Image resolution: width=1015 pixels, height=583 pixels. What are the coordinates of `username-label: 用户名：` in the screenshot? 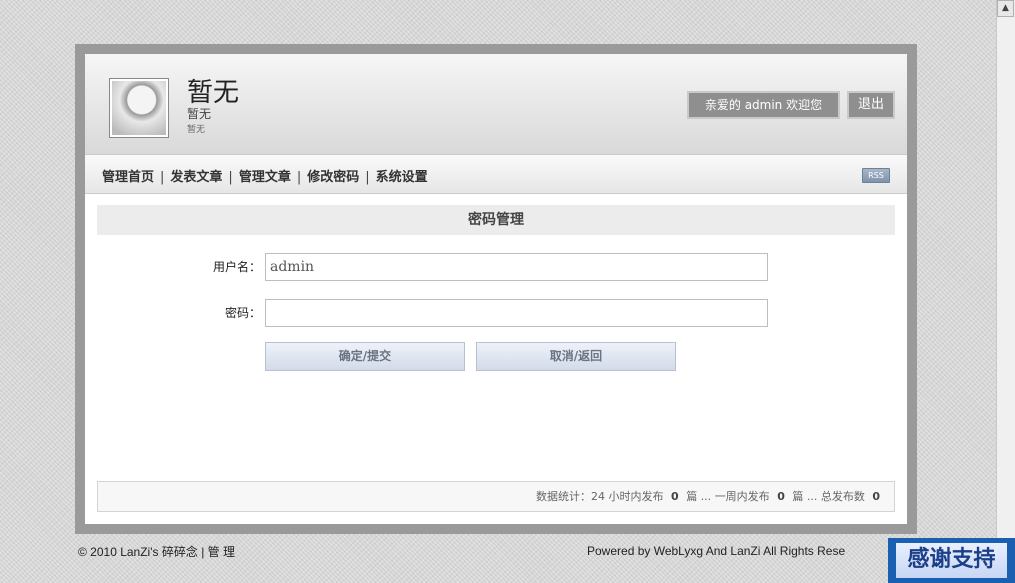 It's located at (236, 267).